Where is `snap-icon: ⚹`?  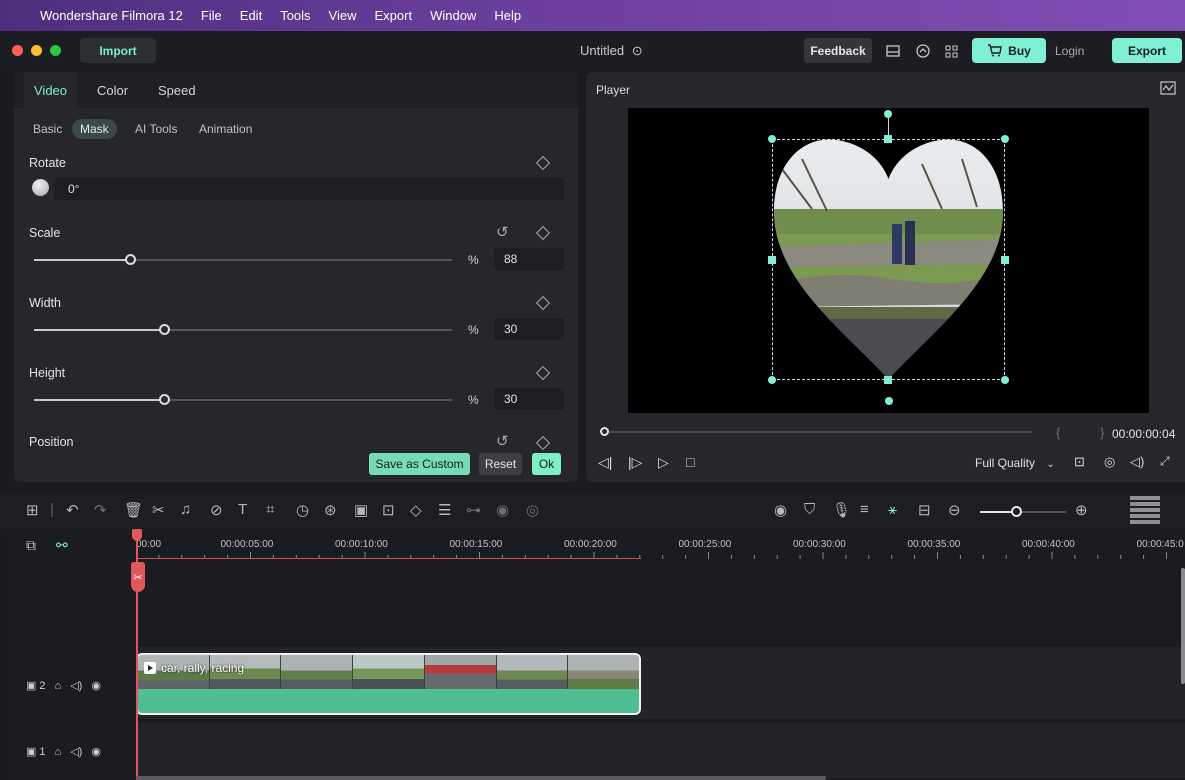
snap-icon: ⚹ is located at coordinates (892, 509).